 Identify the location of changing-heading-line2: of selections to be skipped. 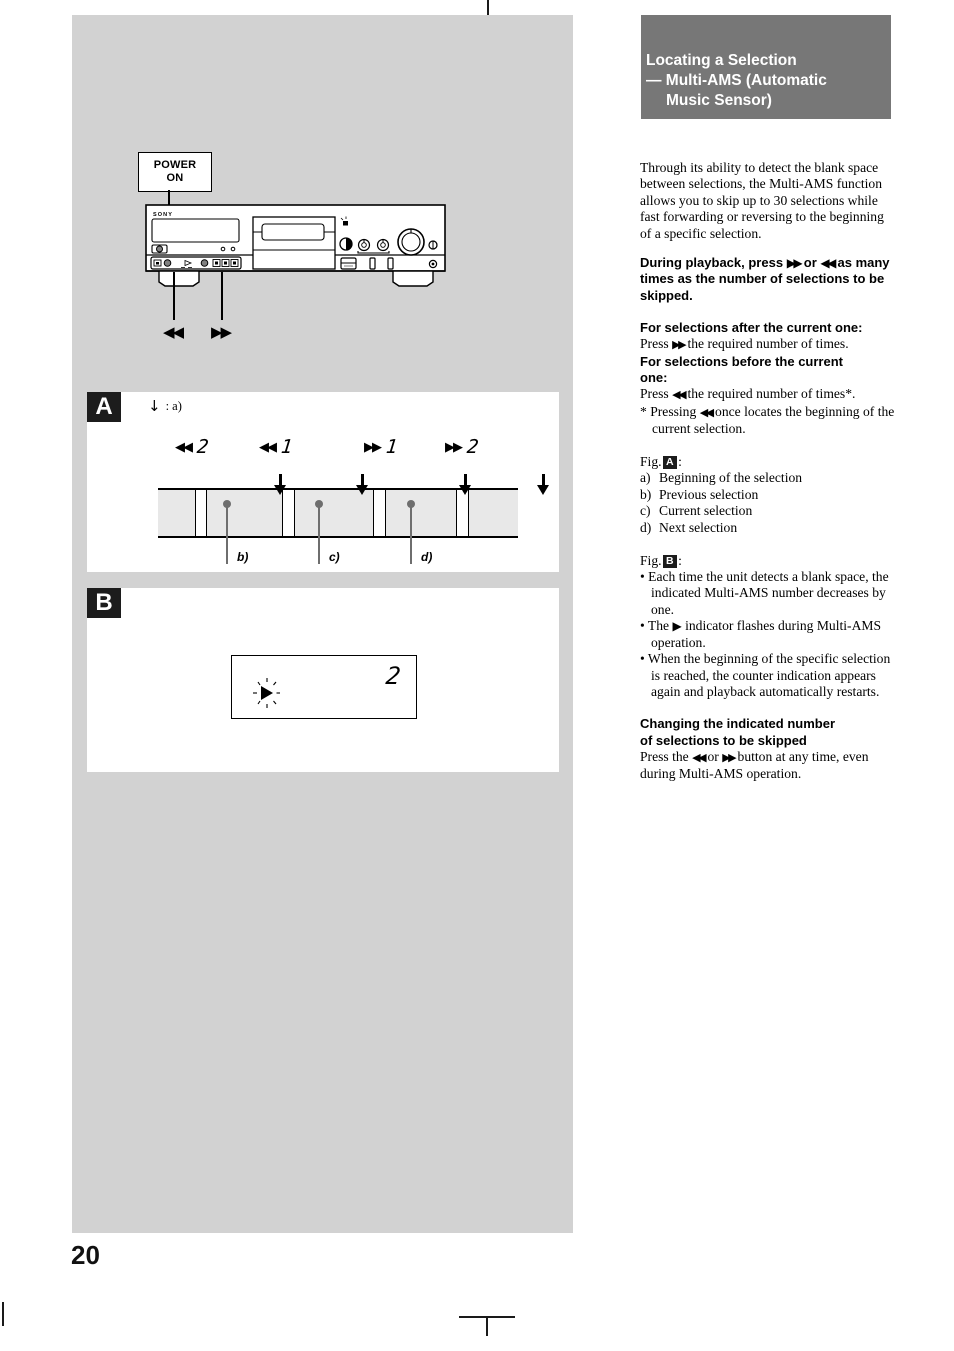
(723, 740).